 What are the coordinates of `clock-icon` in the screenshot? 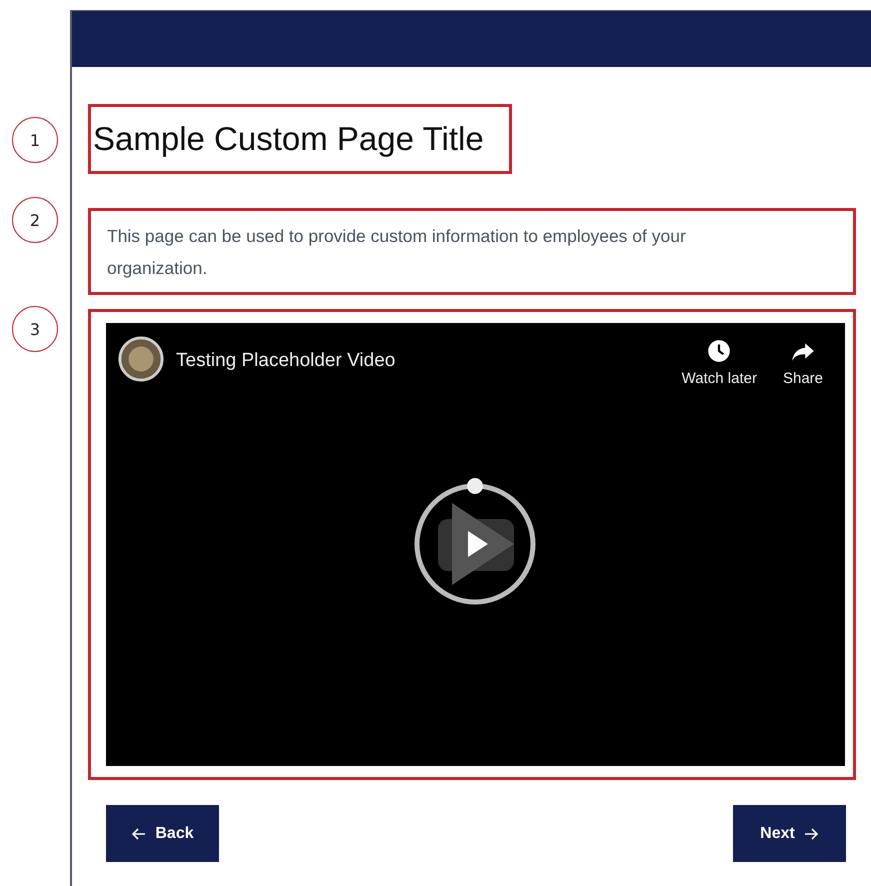 It's located at (719, 351).